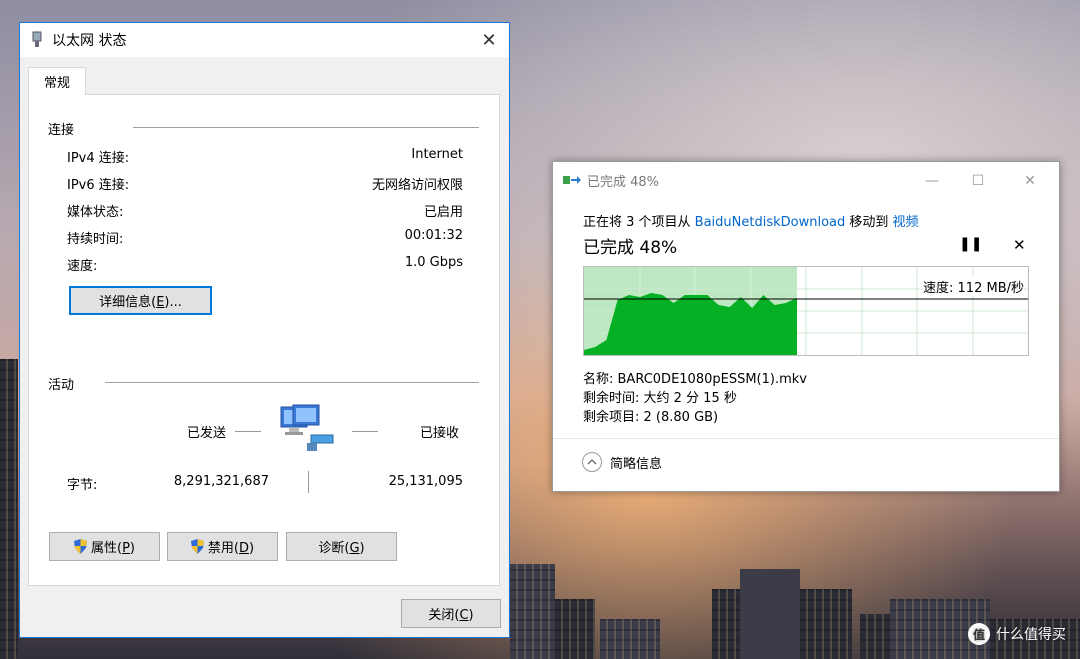 Image resolution: width=1080 pixels, height=659 pixels. I want to click on speed-row: 速度: 1.0 Gbps, so click(265, 264).